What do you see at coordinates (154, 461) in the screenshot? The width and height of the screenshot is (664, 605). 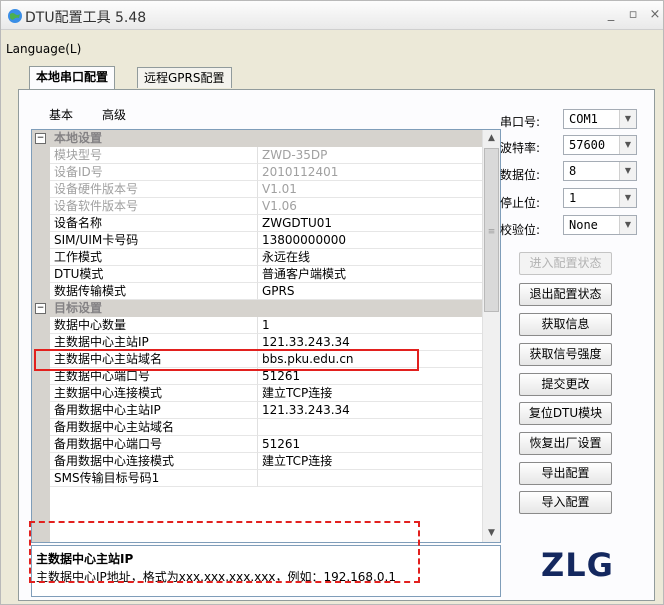 I see `grid-row-name: 备用数据中心连接模式` at bounding box center [154, 461].